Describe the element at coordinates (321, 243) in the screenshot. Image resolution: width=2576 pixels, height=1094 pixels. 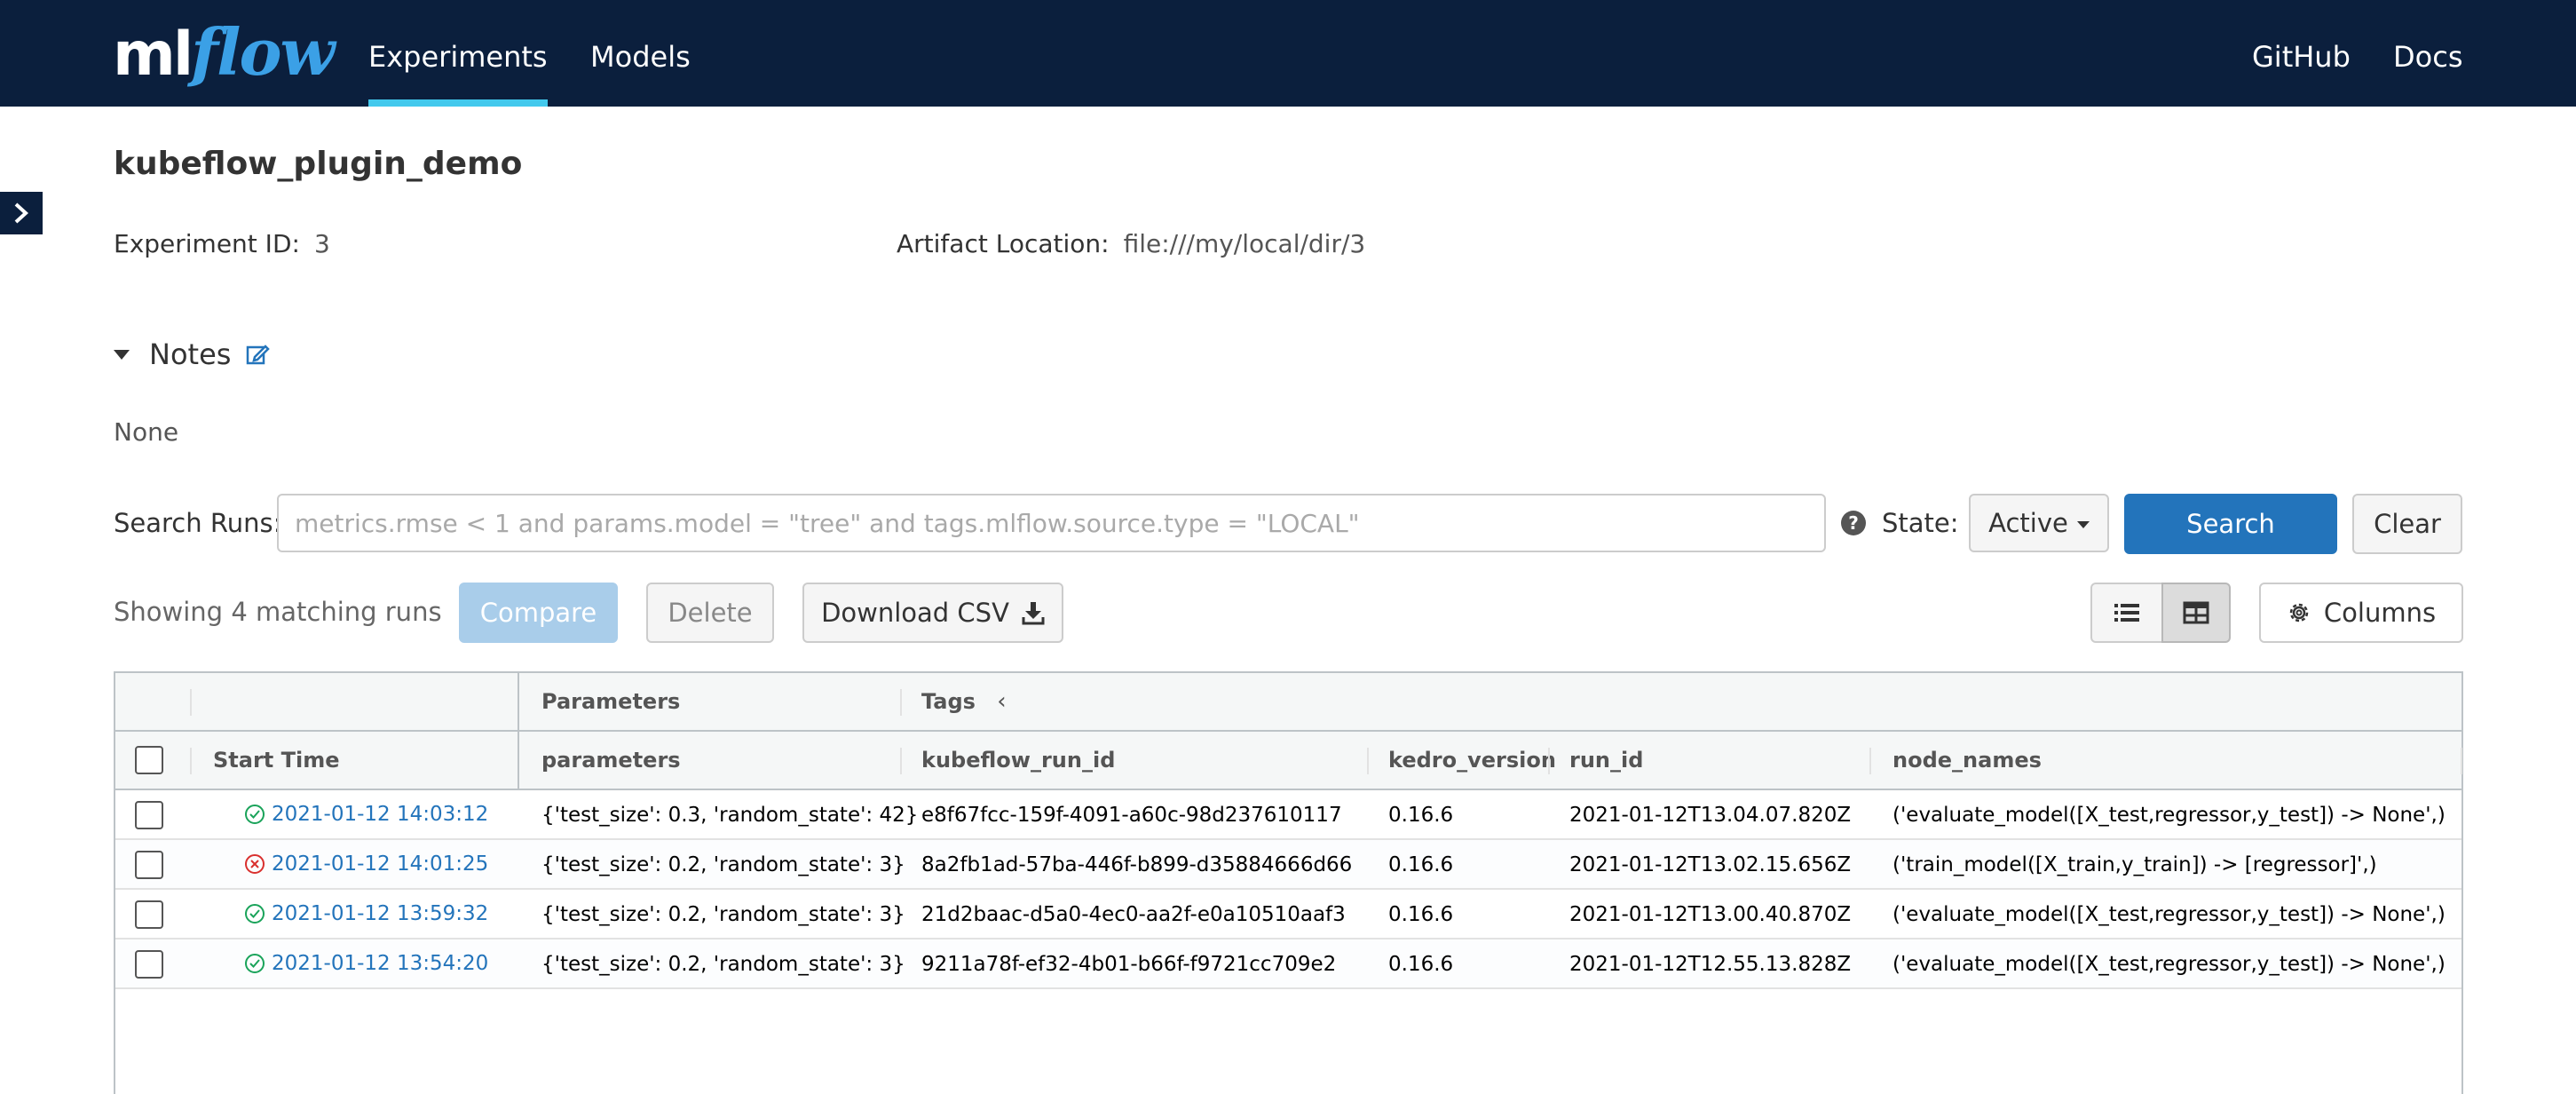
I see `experiment-id-value: 3` at that location.